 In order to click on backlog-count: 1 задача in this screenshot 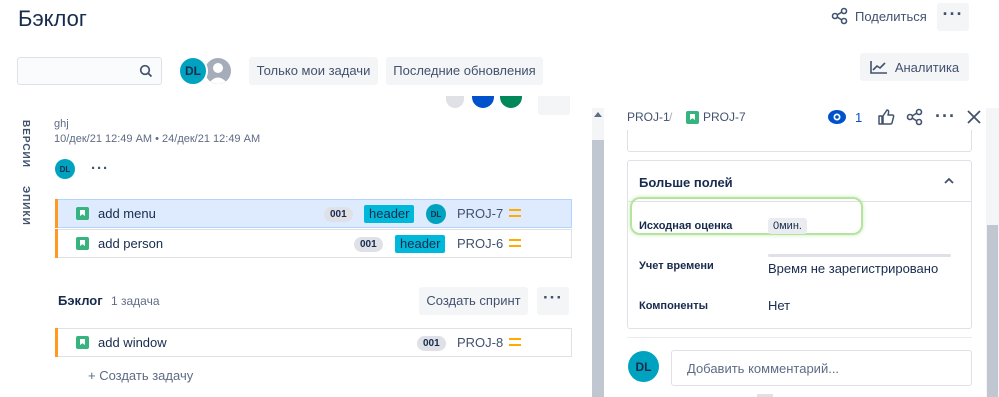, I will do `click(135, 301)`.